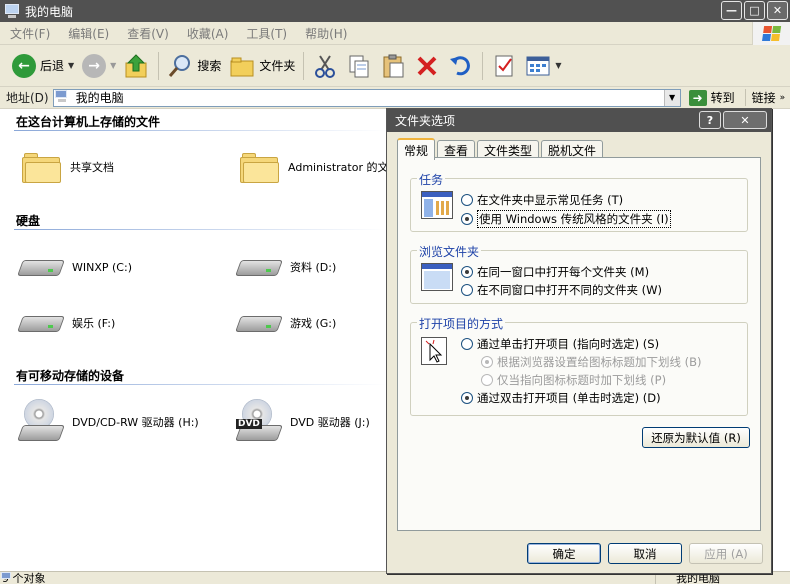 The image size is (790, 584). What do you see at coordinates (68, 167) in the screenshot?
I see `folder-item: 共享文档` at bounding box center [68, 167].